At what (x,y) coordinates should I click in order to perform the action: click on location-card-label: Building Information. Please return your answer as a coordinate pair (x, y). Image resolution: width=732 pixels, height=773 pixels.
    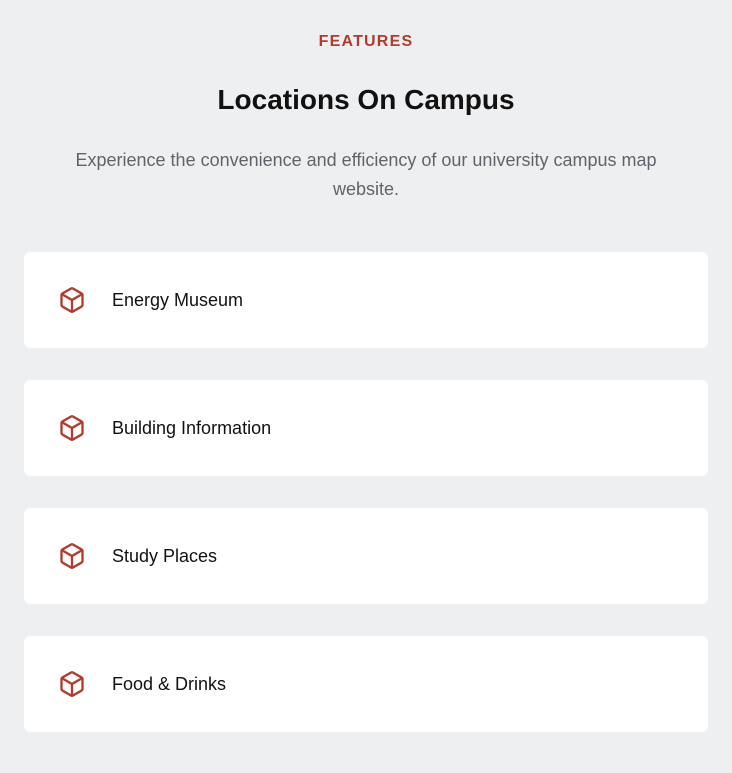
    Looking at the image, I should click on (192, 428).